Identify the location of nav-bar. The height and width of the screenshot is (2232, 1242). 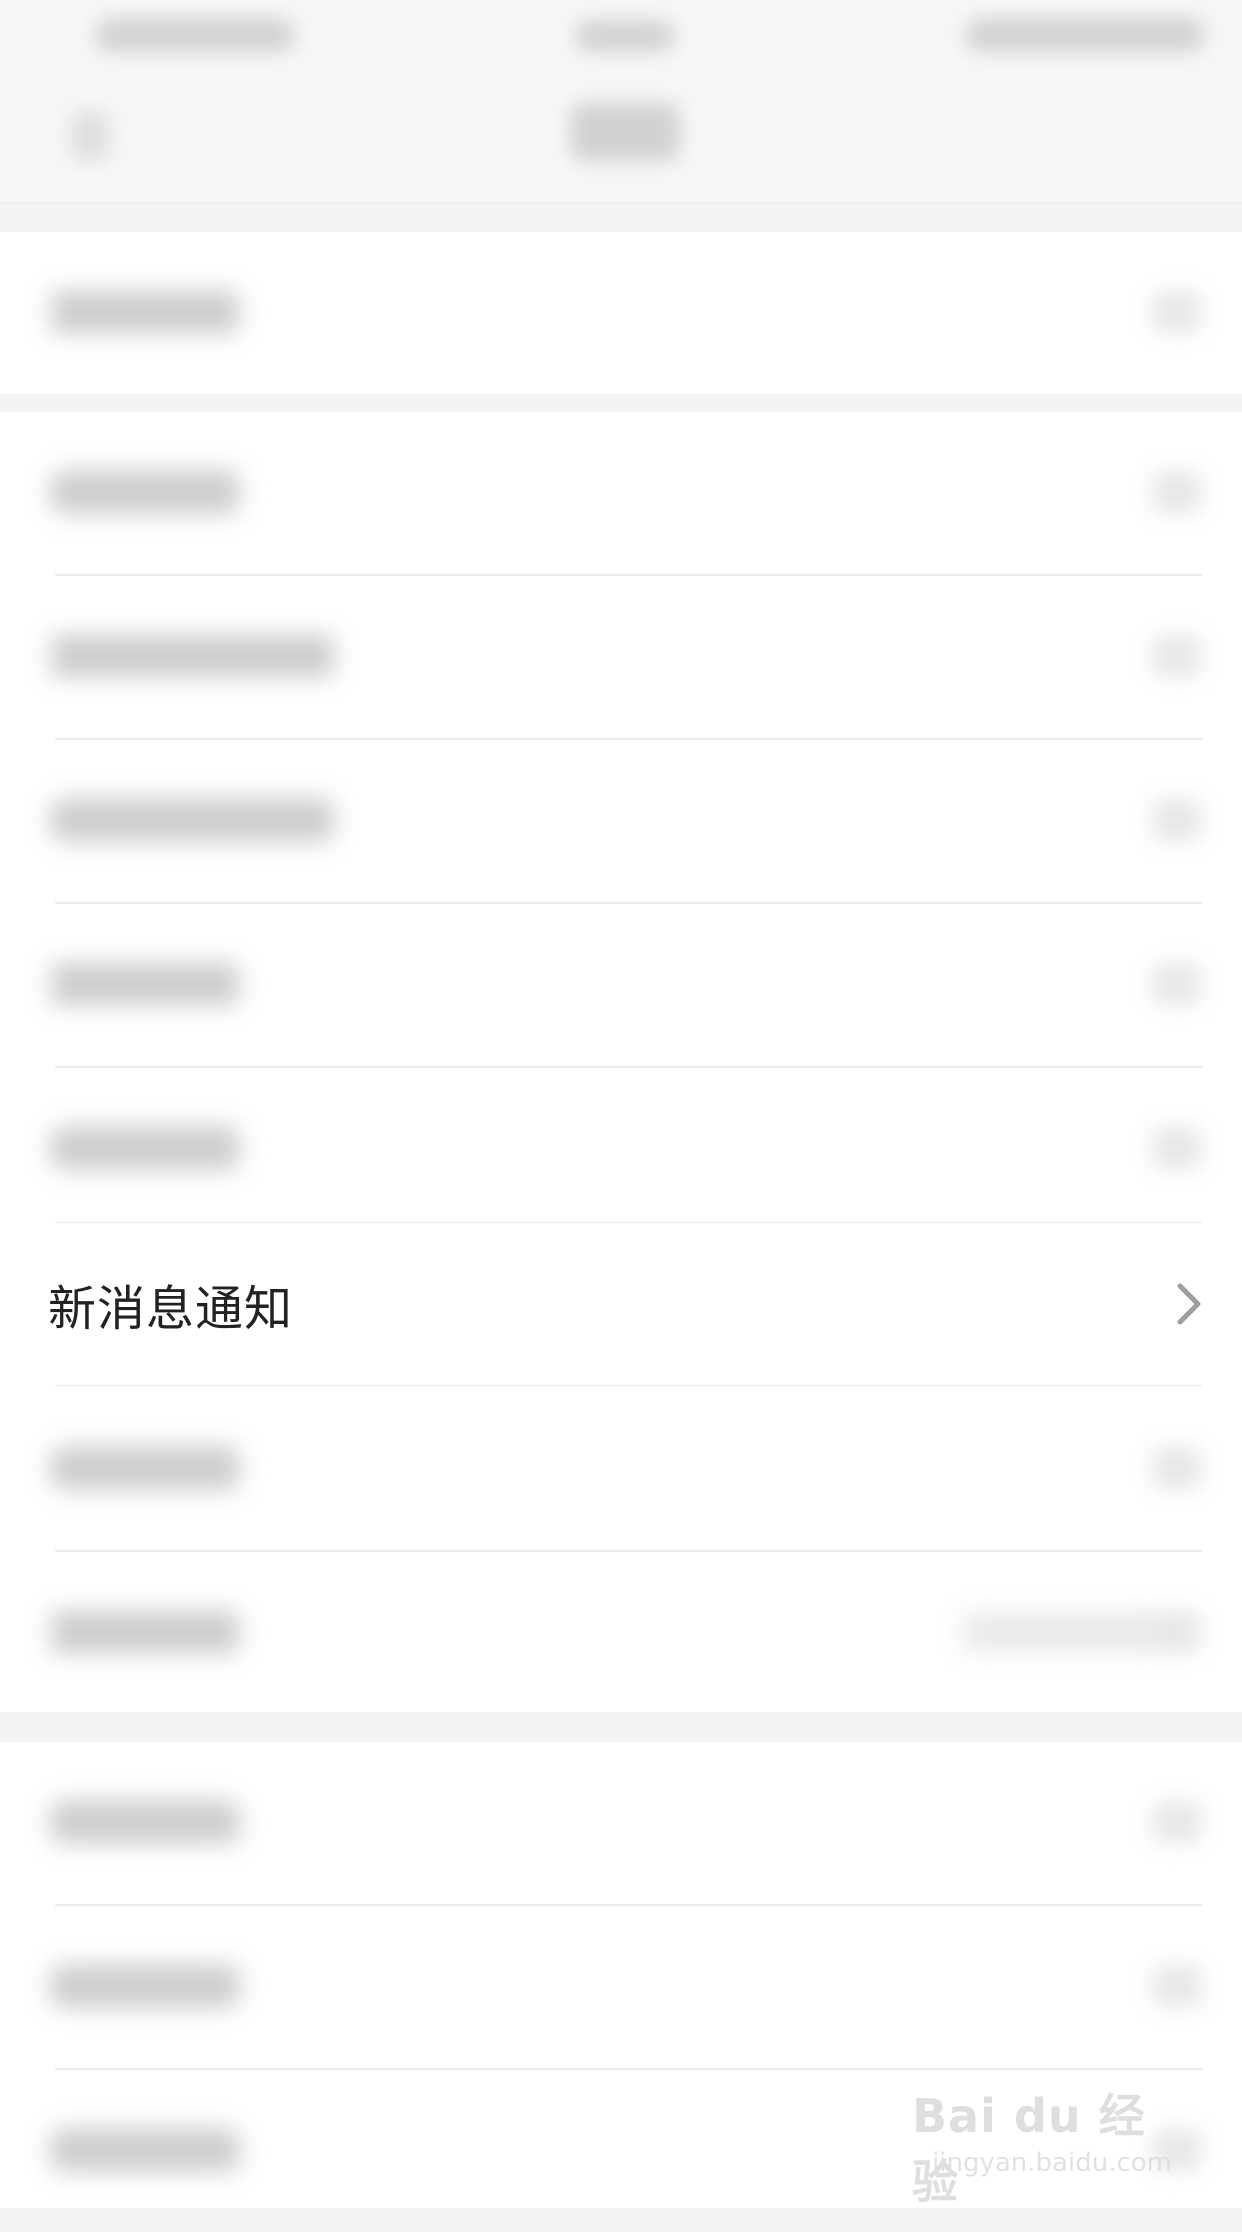
(621, 137).